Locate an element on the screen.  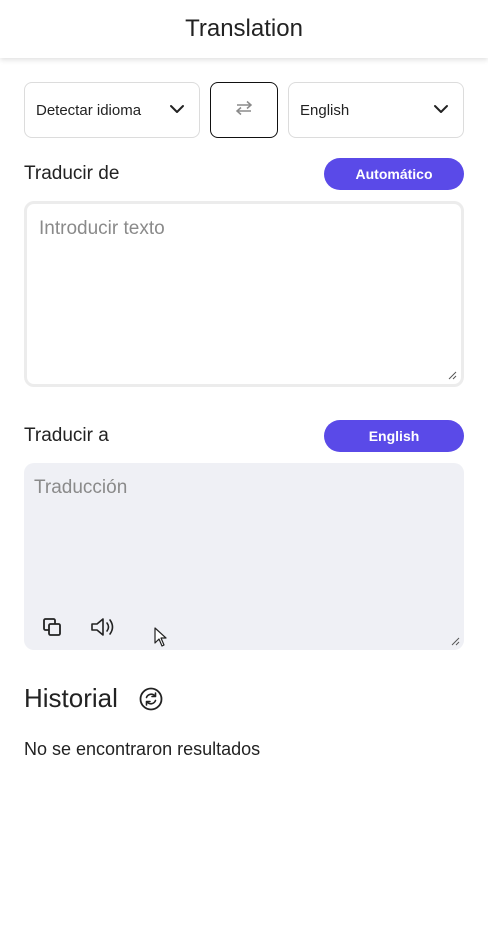
app-header: Translation is located at coordinates (244, 29).